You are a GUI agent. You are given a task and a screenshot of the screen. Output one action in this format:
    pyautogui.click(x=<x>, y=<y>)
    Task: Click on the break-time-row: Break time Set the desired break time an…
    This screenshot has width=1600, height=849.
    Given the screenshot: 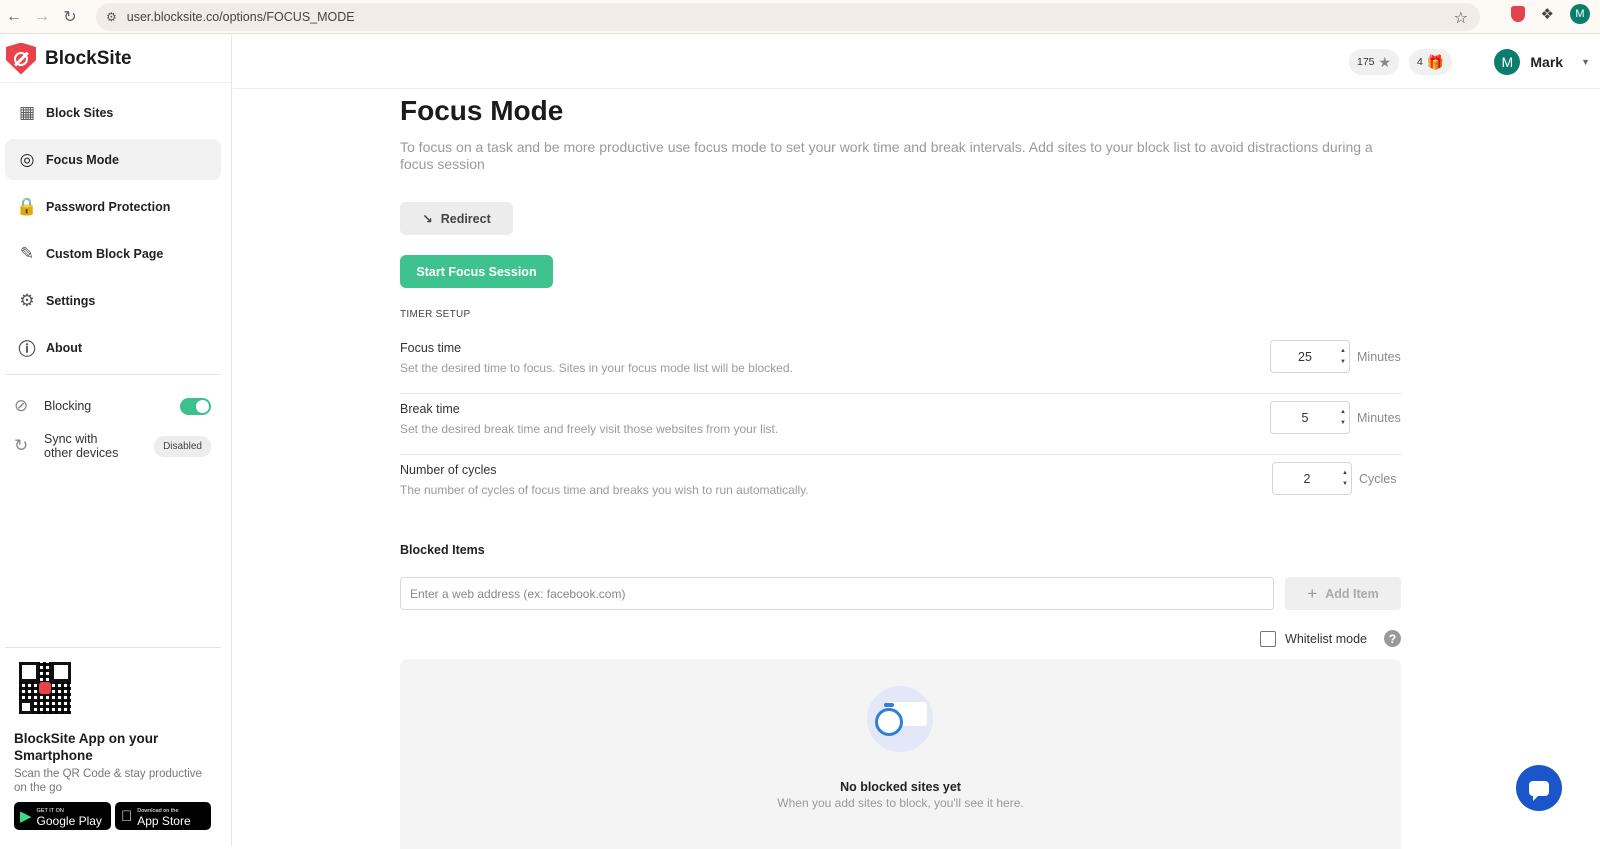 What is the action you would take?
    pyautogui.click(x=900, y=424)
    